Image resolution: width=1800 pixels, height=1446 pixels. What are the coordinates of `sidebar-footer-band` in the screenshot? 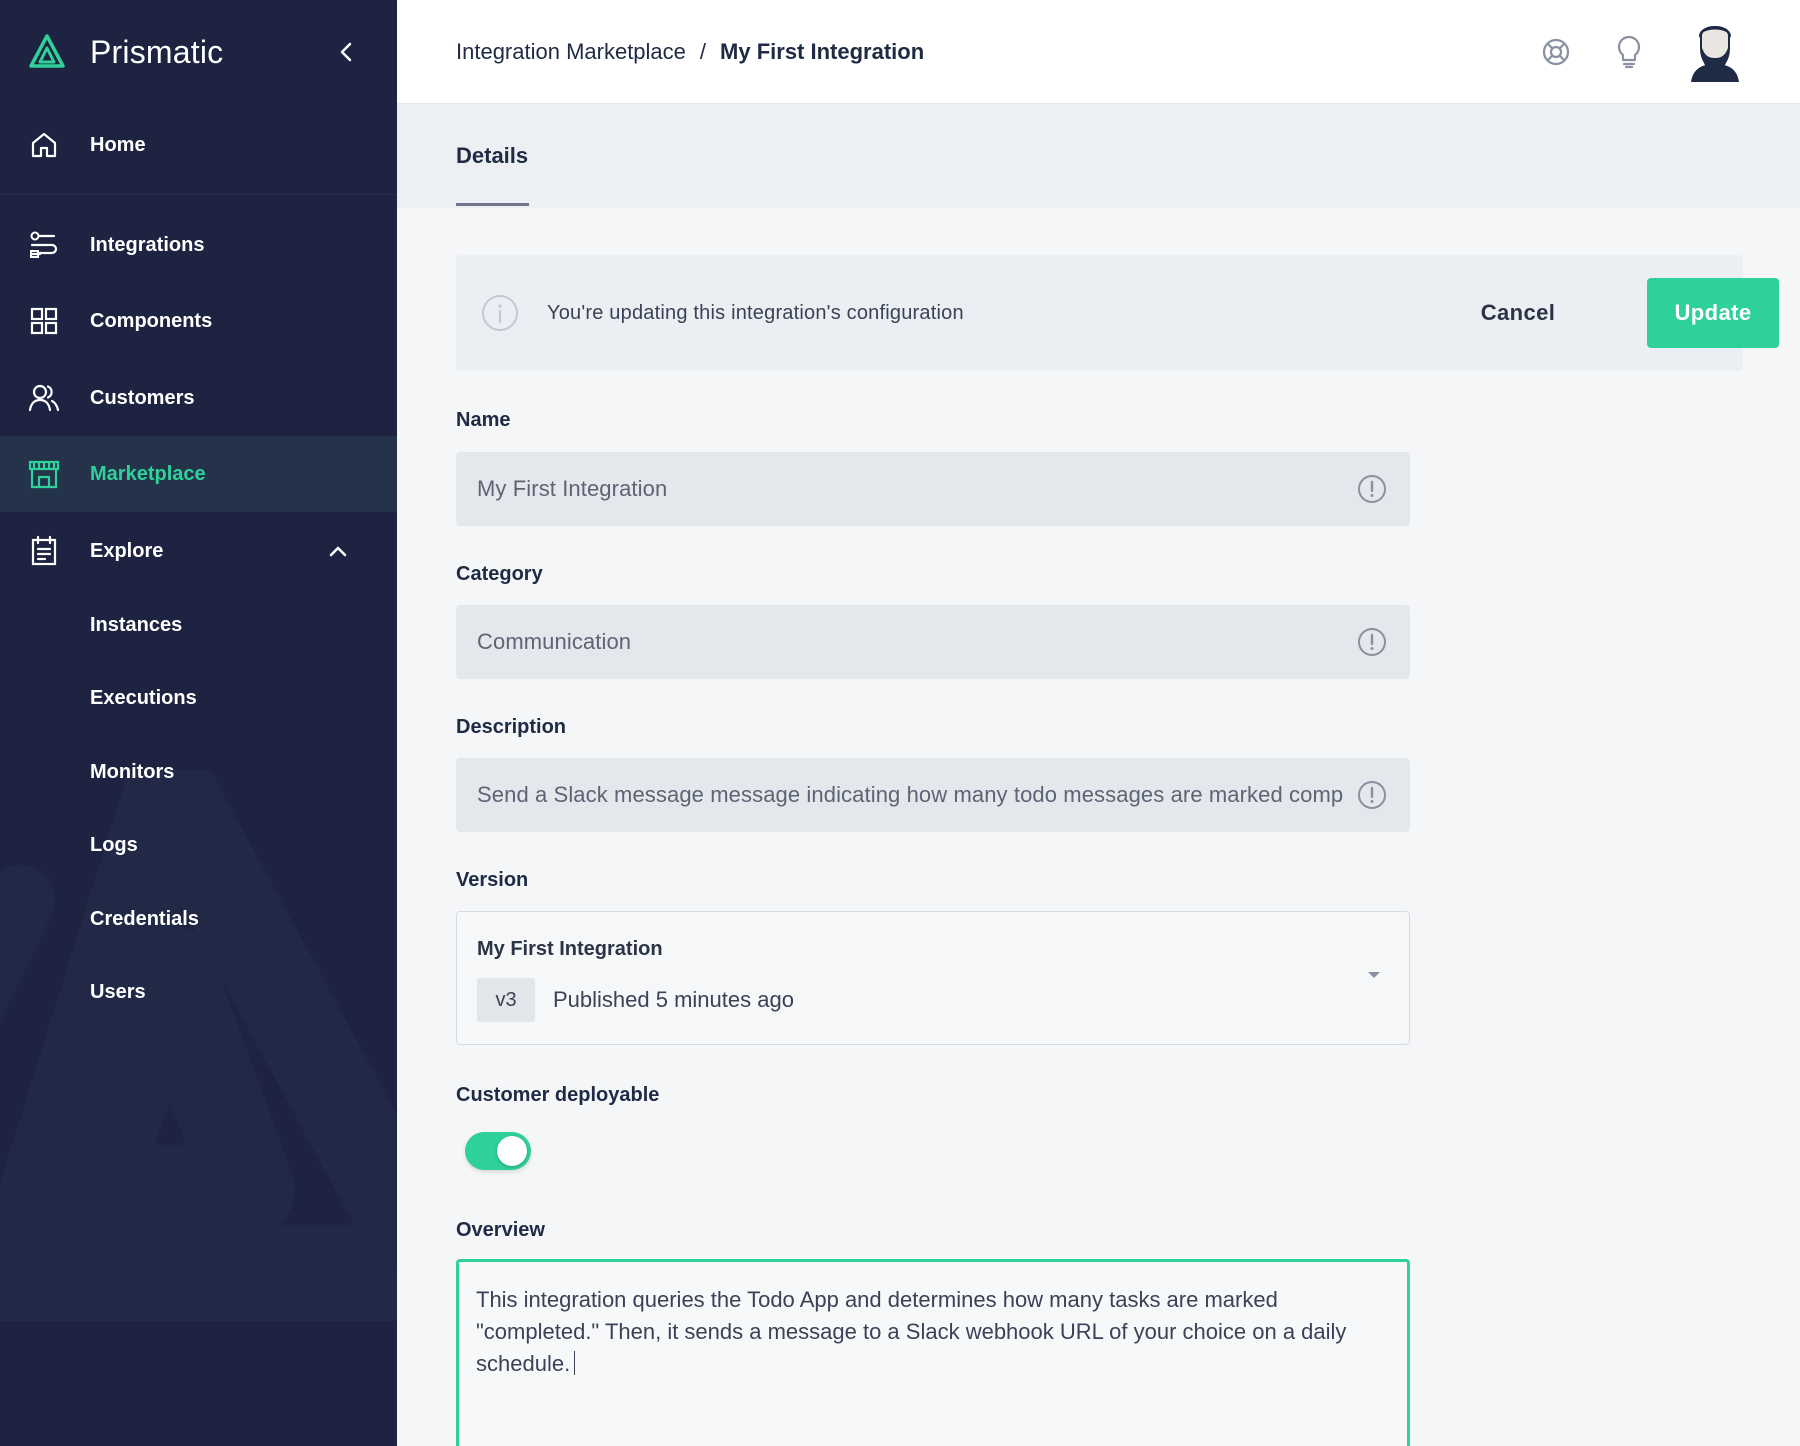 It's located at (198, 1294).